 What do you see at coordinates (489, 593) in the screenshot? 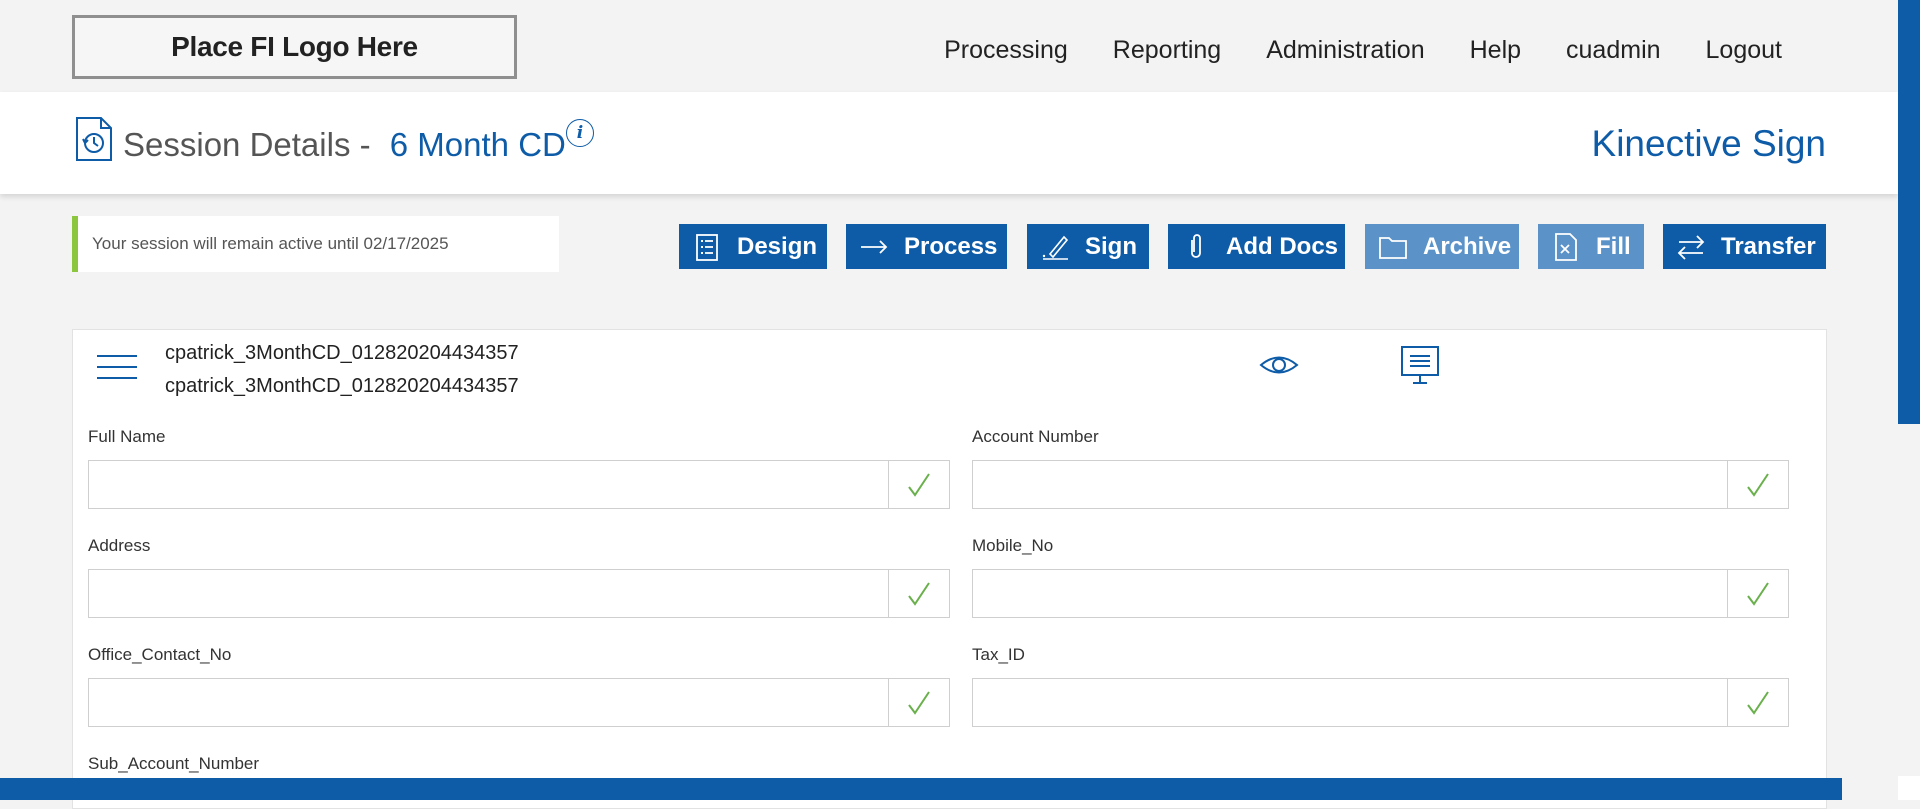
I see `address-input` at bounding box center [489, 593].